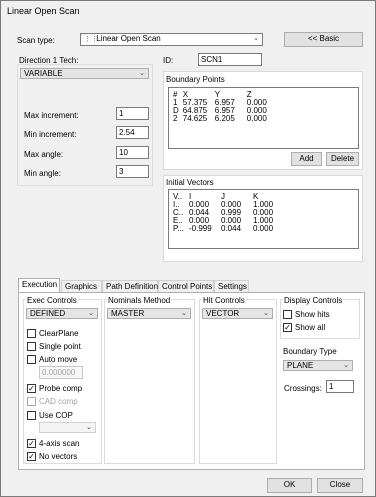 The width and height of the screenshot is (376, 497). I want to click on show-hits-label: Show hits, so click(312, 314).